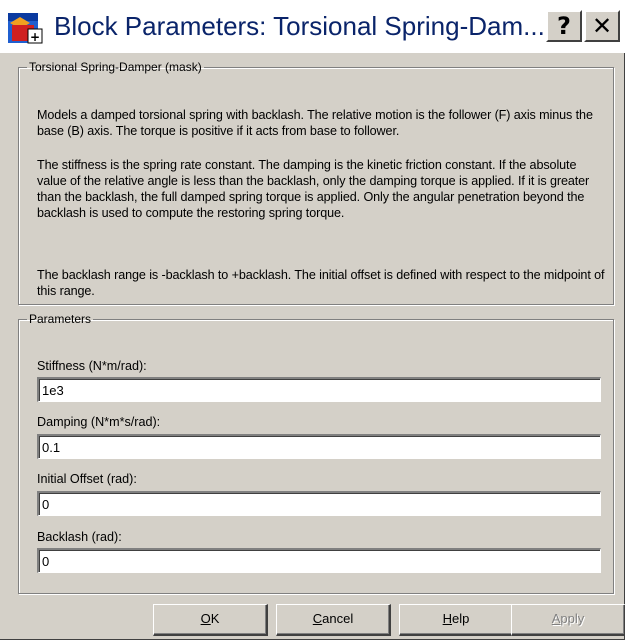 This screenshot has height=640, width=625. I want to click on ok-accel: O, so click(205, 618).